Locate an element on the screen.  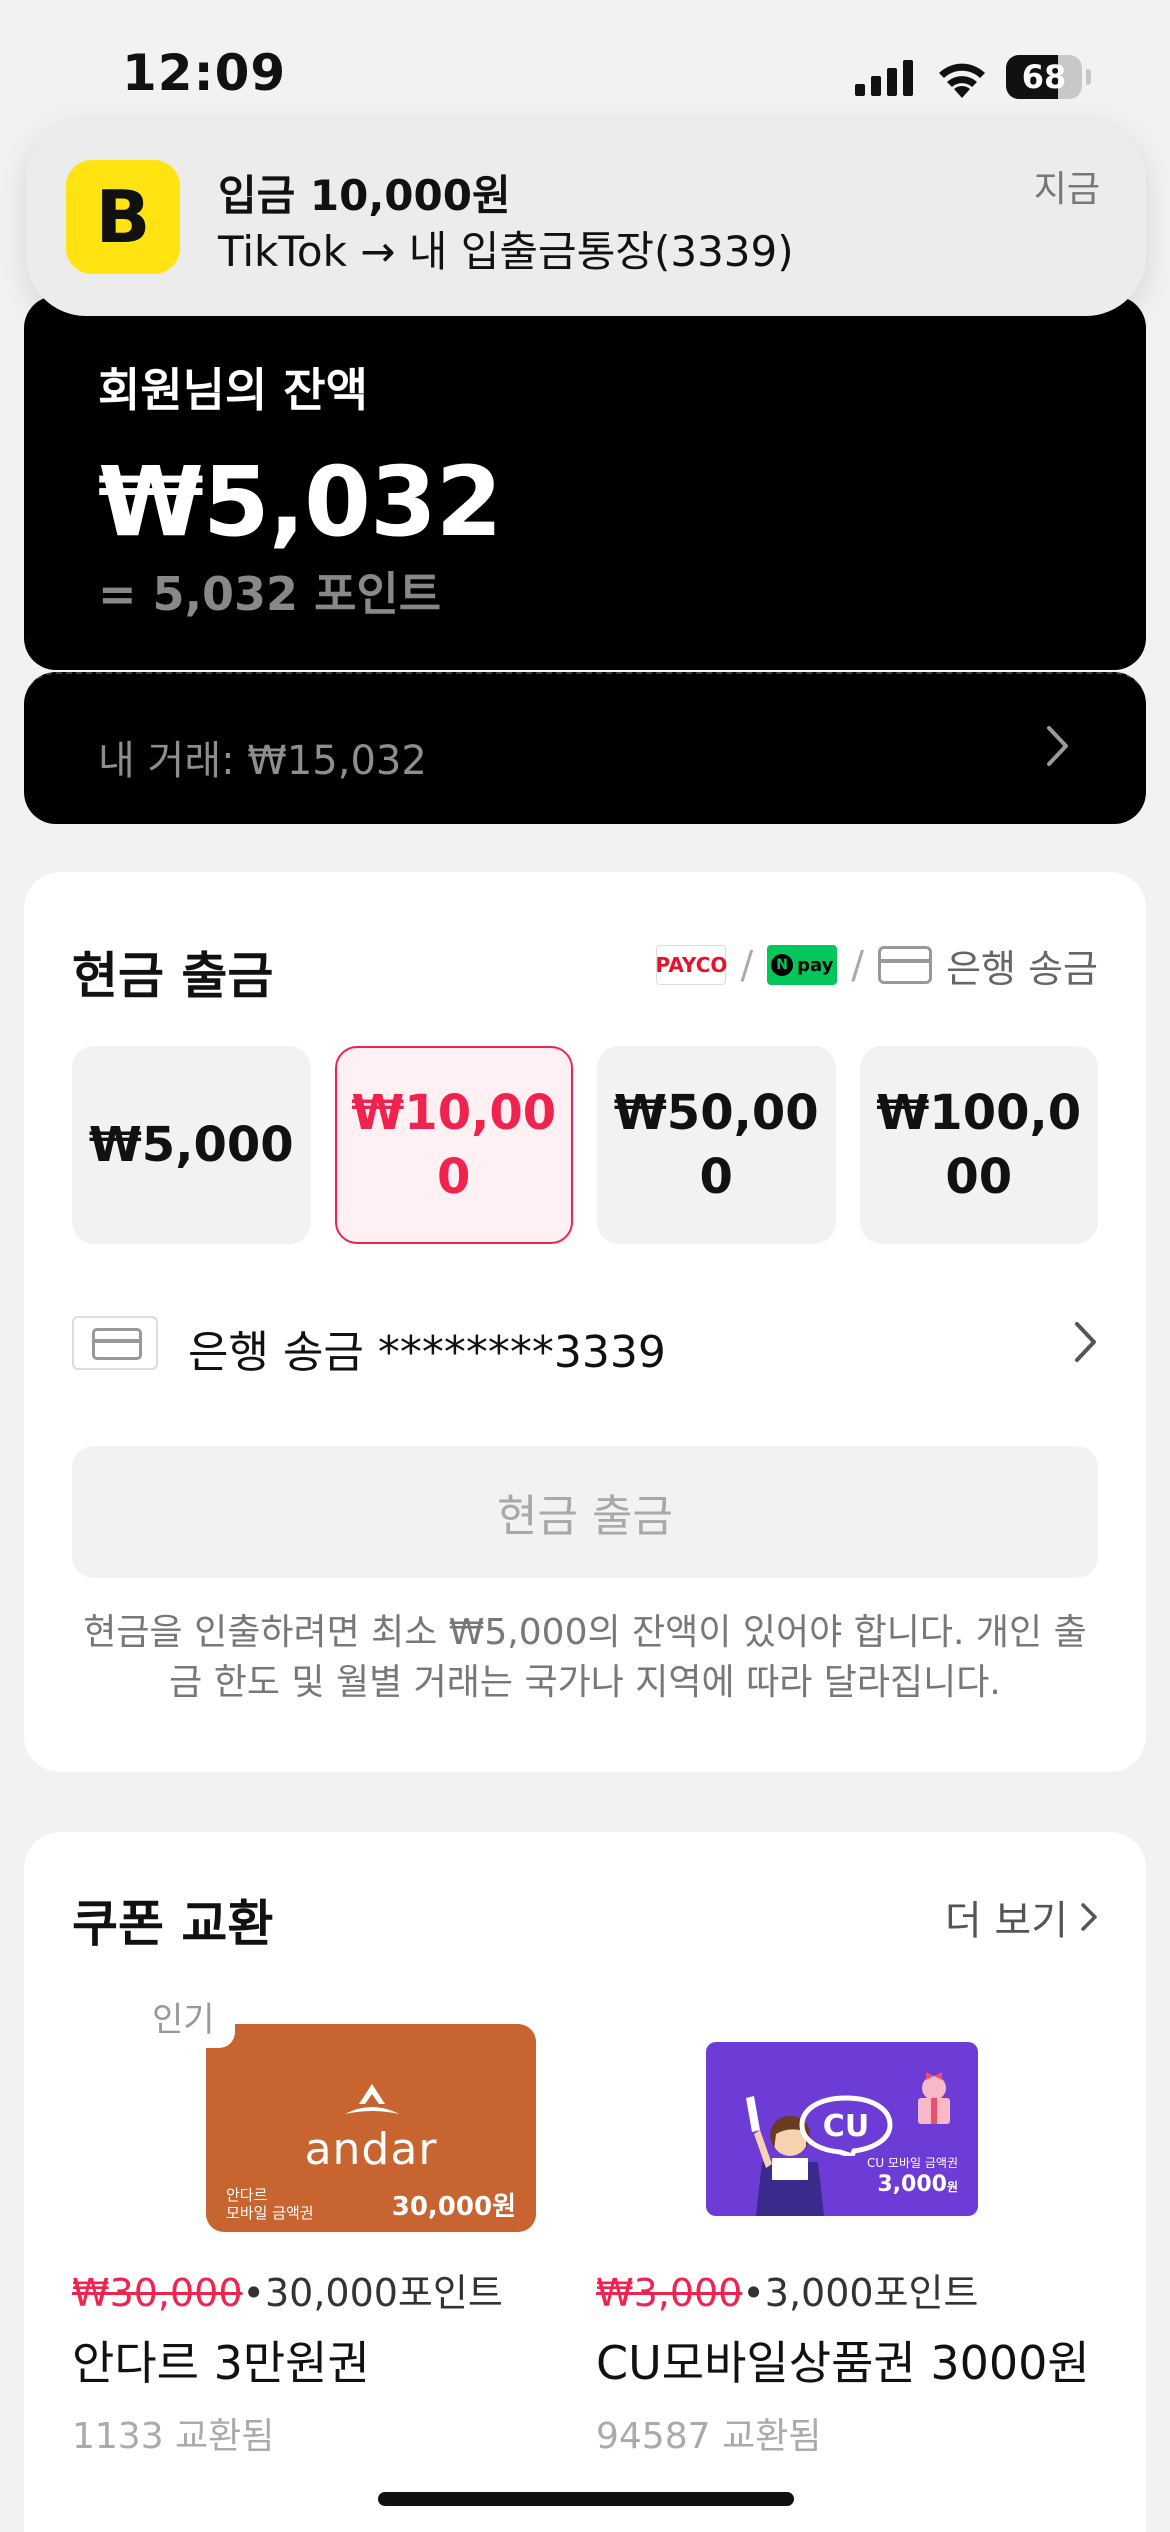
npay-logo: N pay is located at coordinates (802, 965).